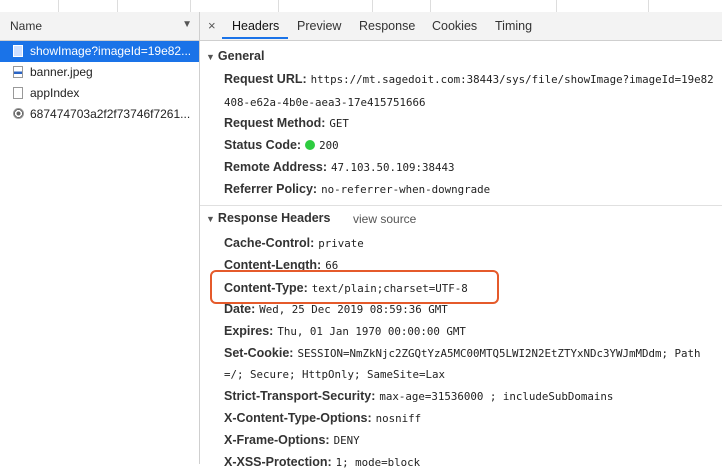  I want to click on general-section-header: ▼ General, so click(235, 56).